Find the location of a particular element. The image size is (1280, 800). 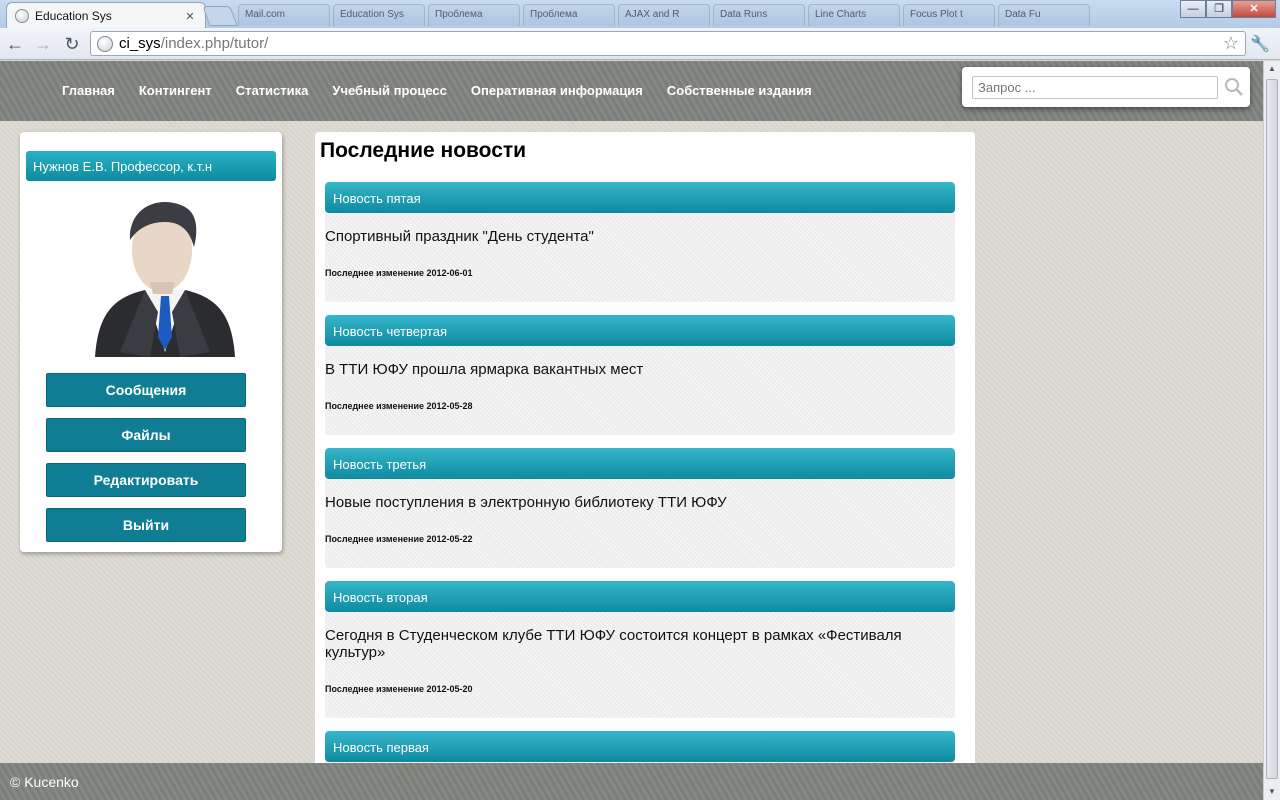

forward-icon: → is located at coordinates (43, 44).